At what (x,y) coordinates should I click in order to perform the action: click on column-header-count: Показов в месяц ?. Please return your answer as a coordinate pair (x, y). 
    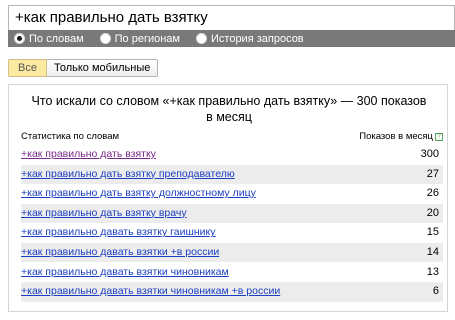
    Looking at the image, I should click on (401, 137).